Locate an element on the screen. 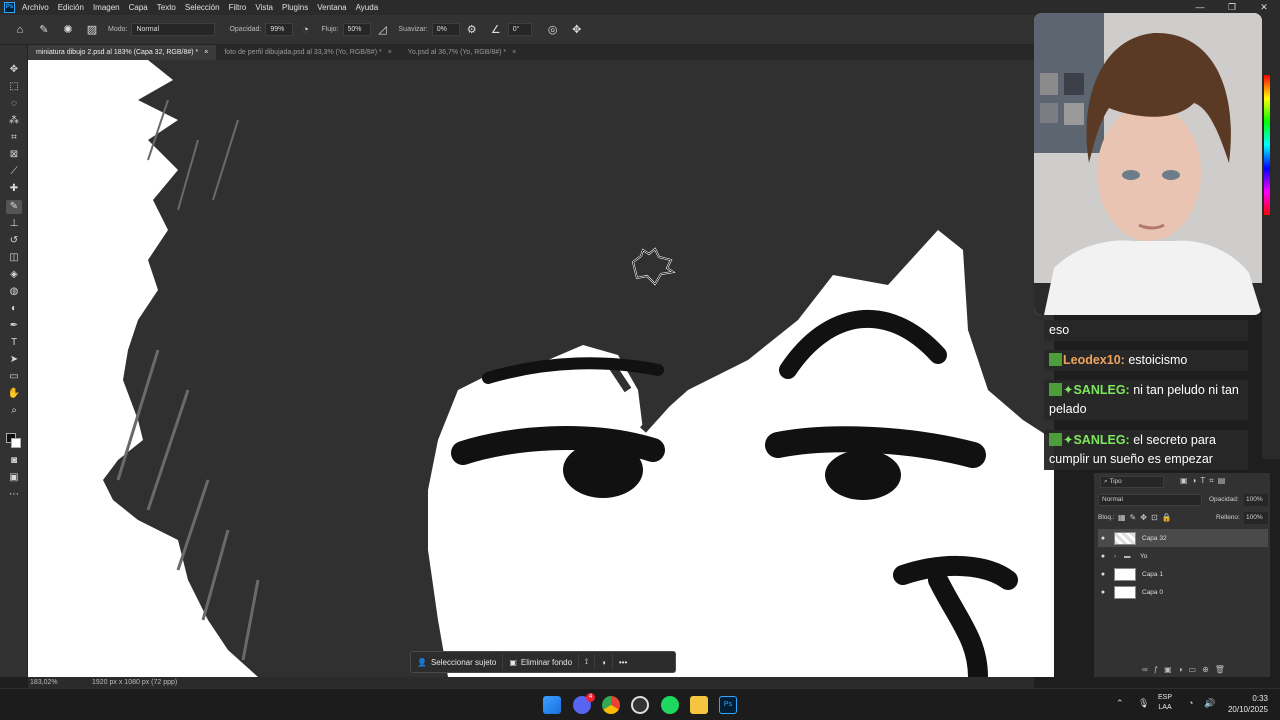 This screenshot has width=1280, height=720. menu-seleccion: Selección is located at coordinates (202, 7).